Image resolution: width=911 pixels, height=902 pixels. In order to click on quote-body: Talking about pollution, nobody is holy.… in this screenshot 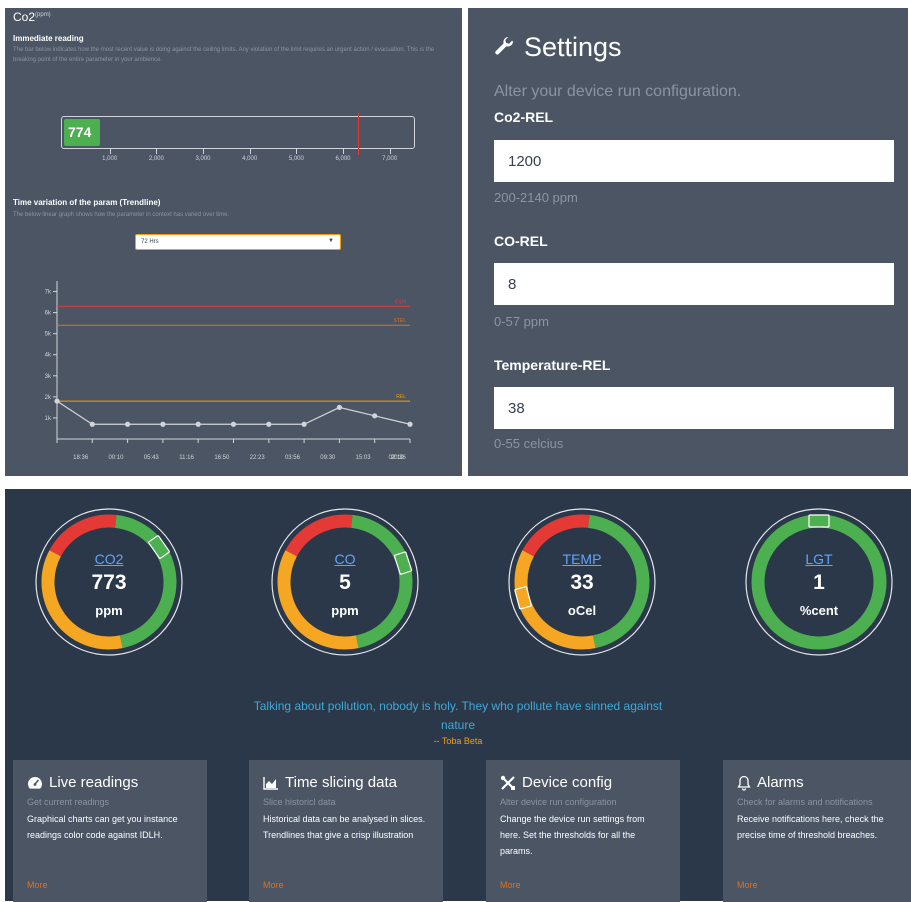, I will do `click(458, 715)`.